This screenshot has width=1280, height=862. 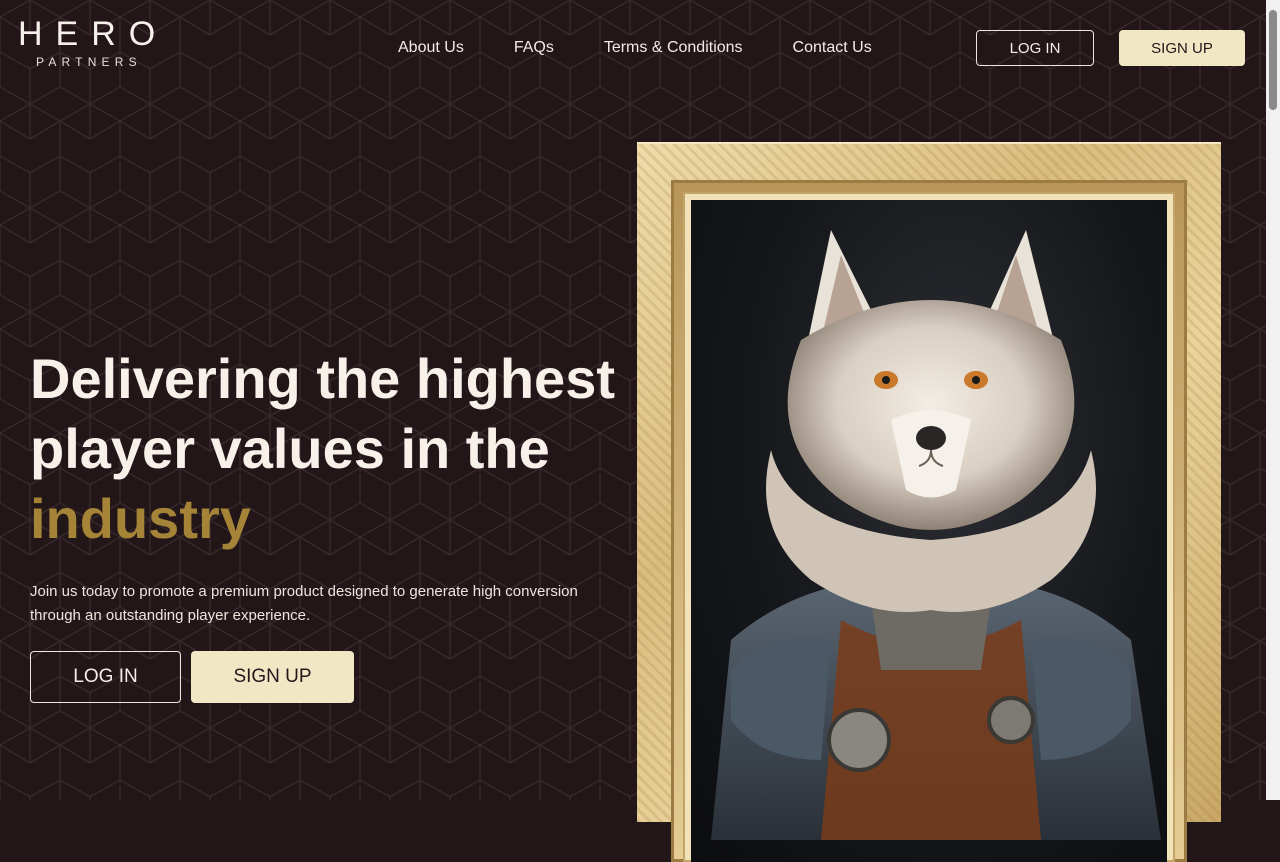 I want to click on brand-name: HERO, so click(x=93, y=34).